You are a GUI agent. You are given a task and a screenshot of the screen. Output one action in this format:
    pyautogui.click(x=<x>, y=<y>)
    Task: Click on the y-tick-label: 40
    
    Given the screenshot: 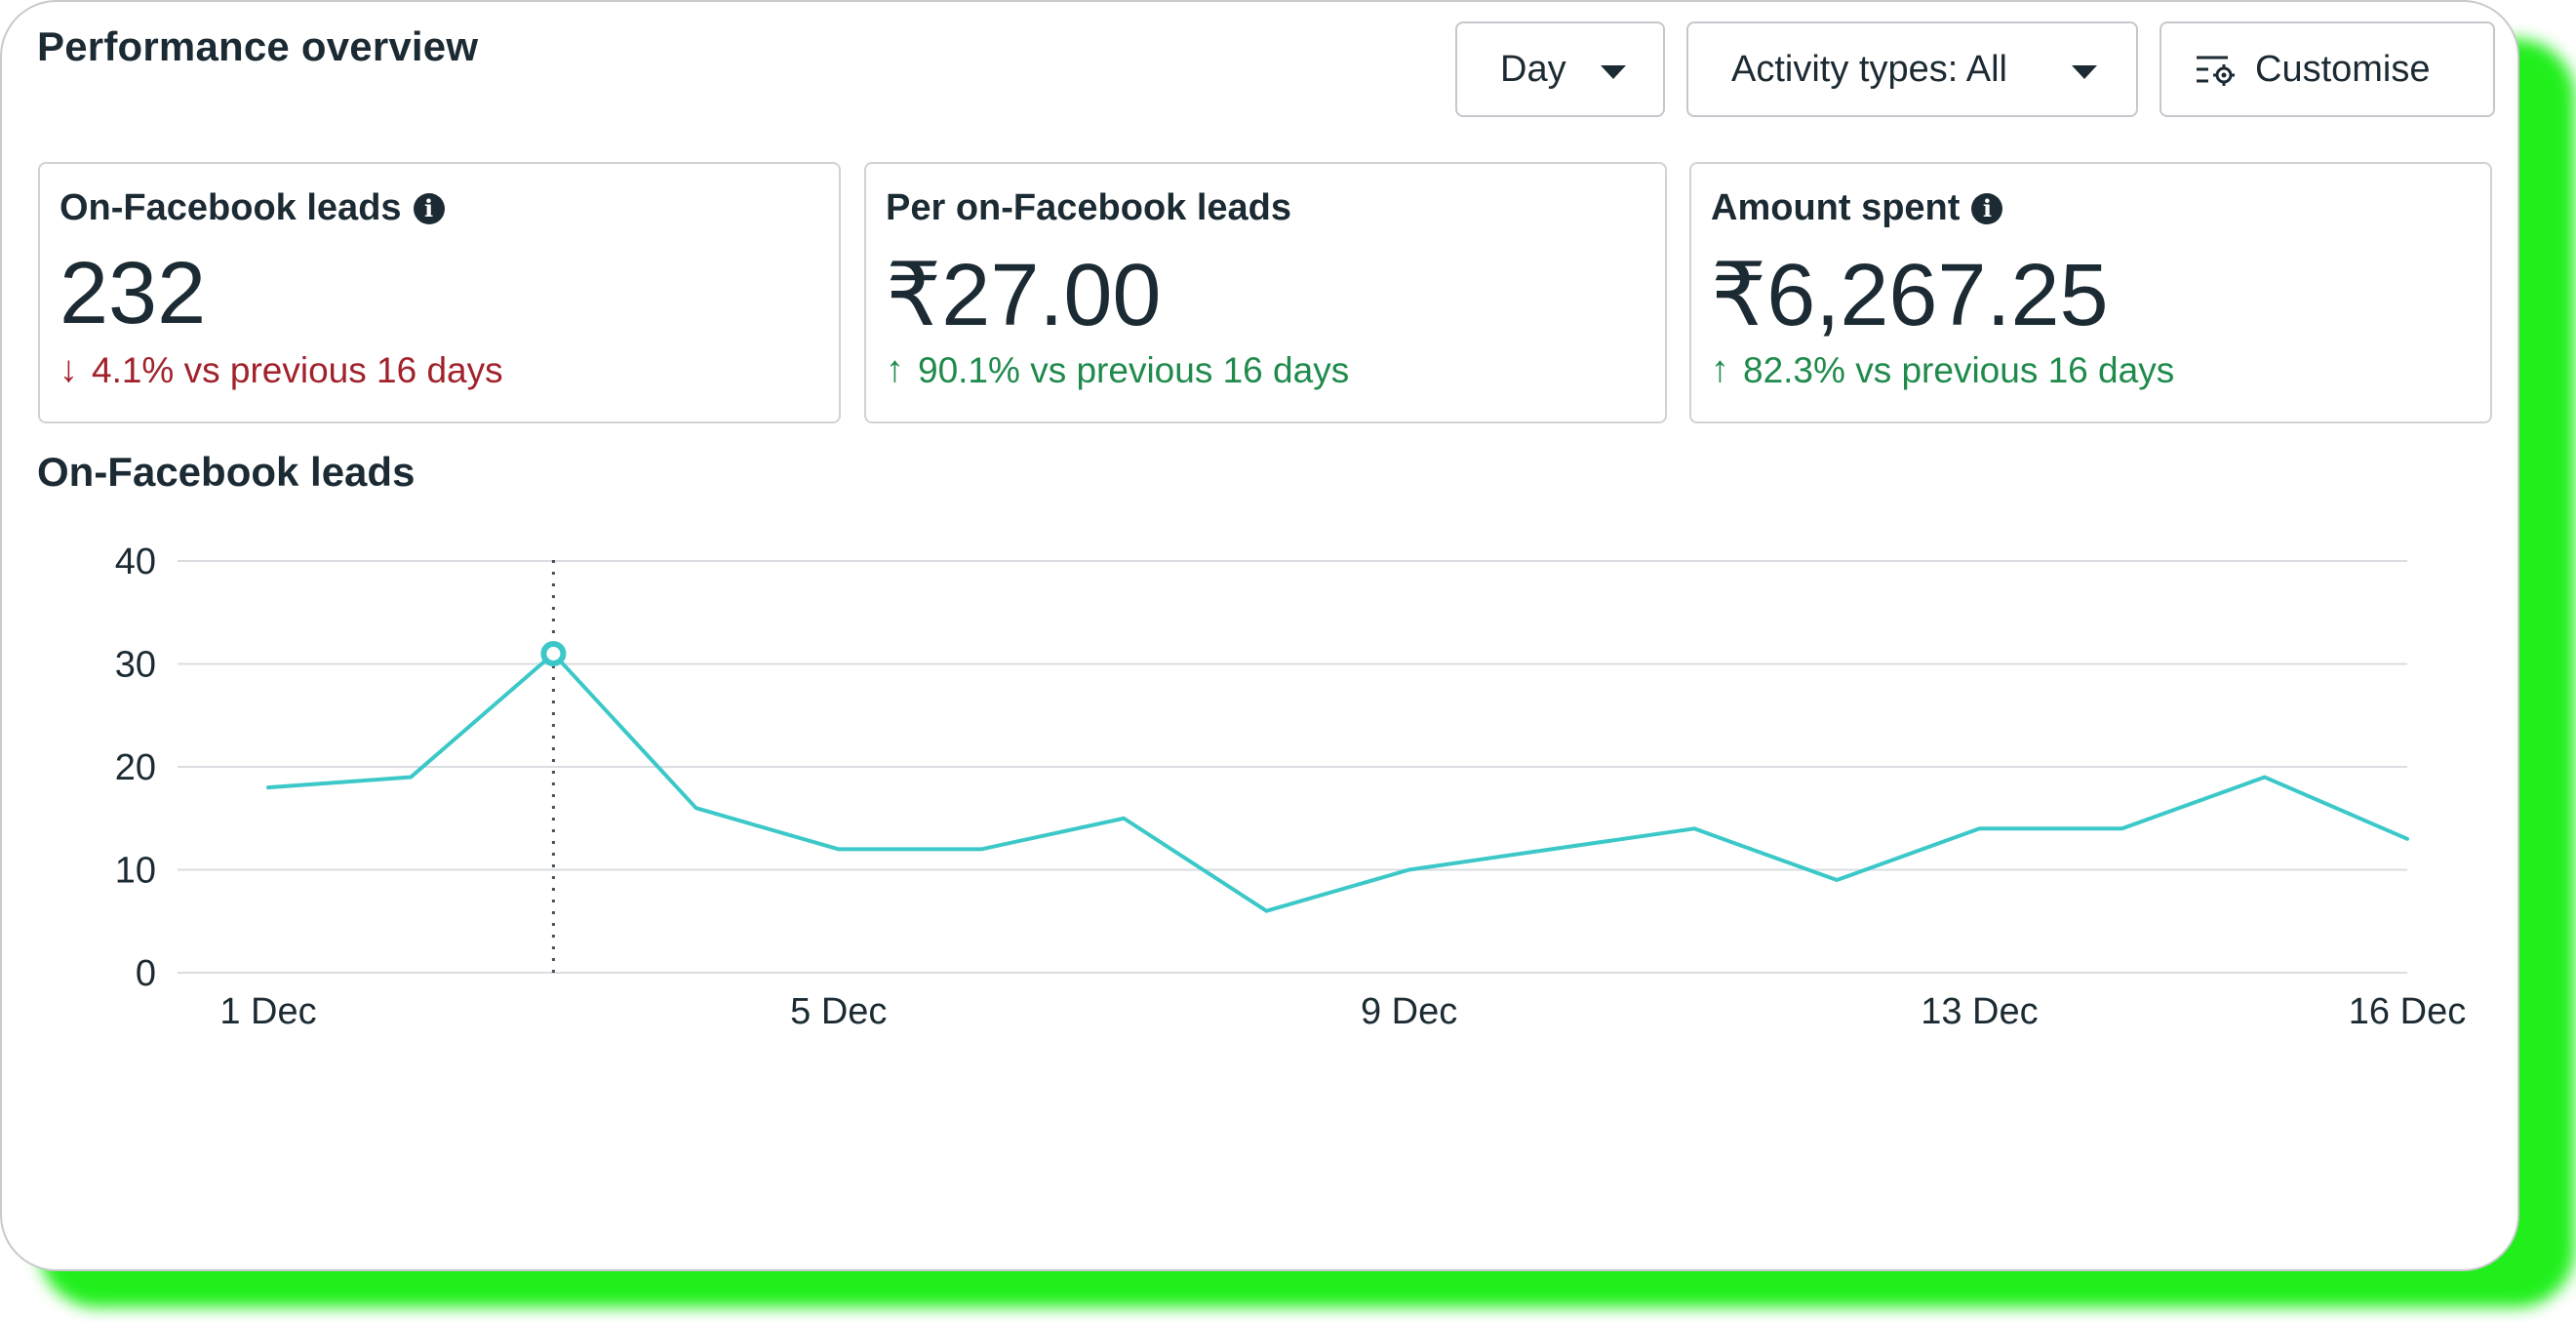 What is the action you would take?
    pyautogui.click(x=135, y=561)
    